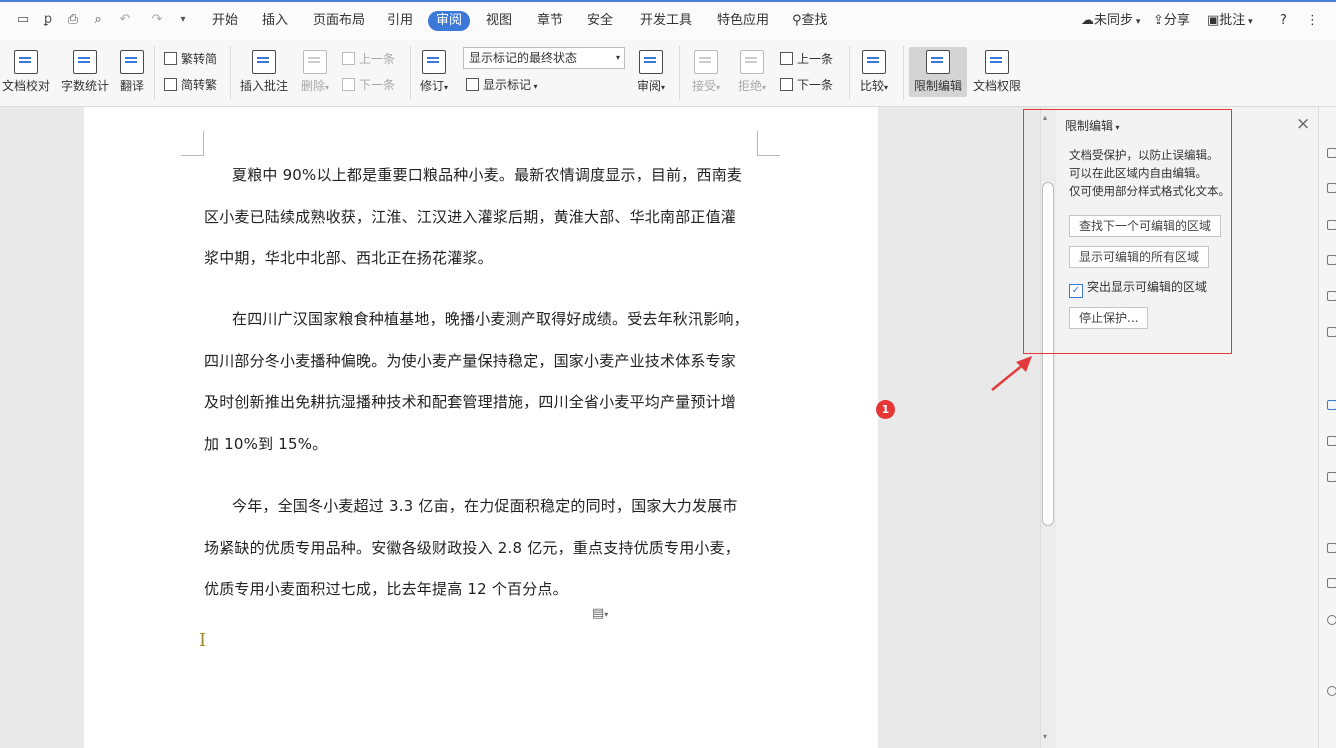 This screenshot has height=748, width=1336. Describe the element at coordinates (1327, 427) in the screenshot. I see `right-side-bar` at that location.